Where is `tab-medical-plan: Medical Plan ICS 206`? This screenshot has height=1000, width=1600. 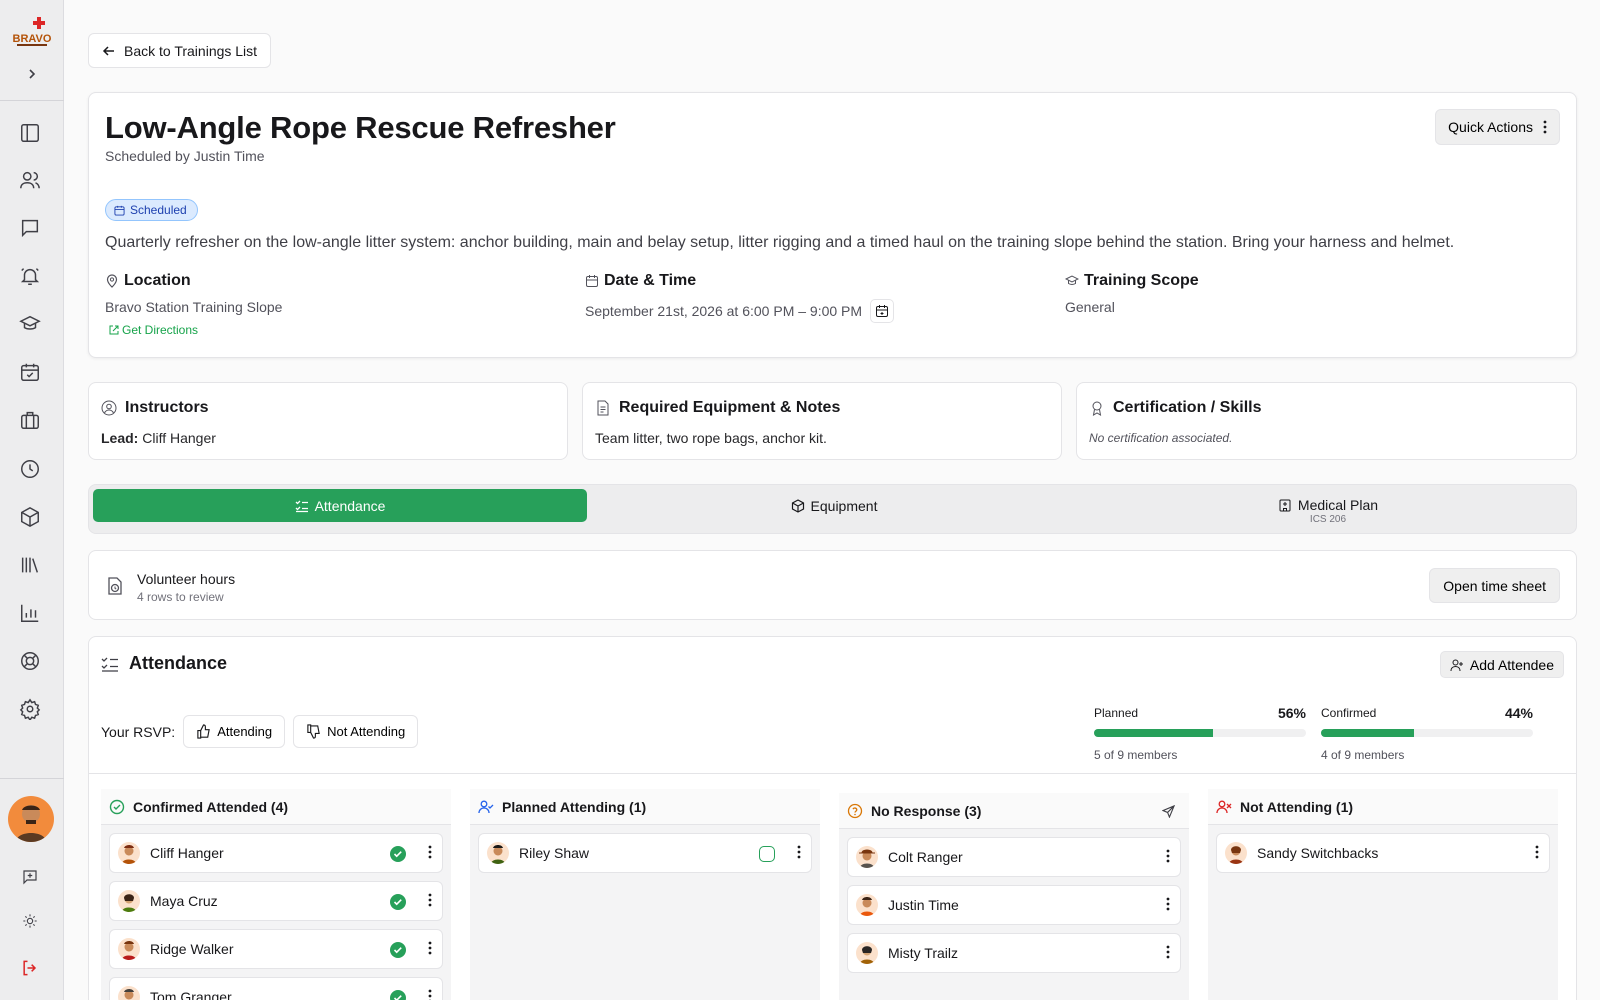 tab-medical-plan: Medical Plan ICS 206 is located at coordinates (1328, 511).